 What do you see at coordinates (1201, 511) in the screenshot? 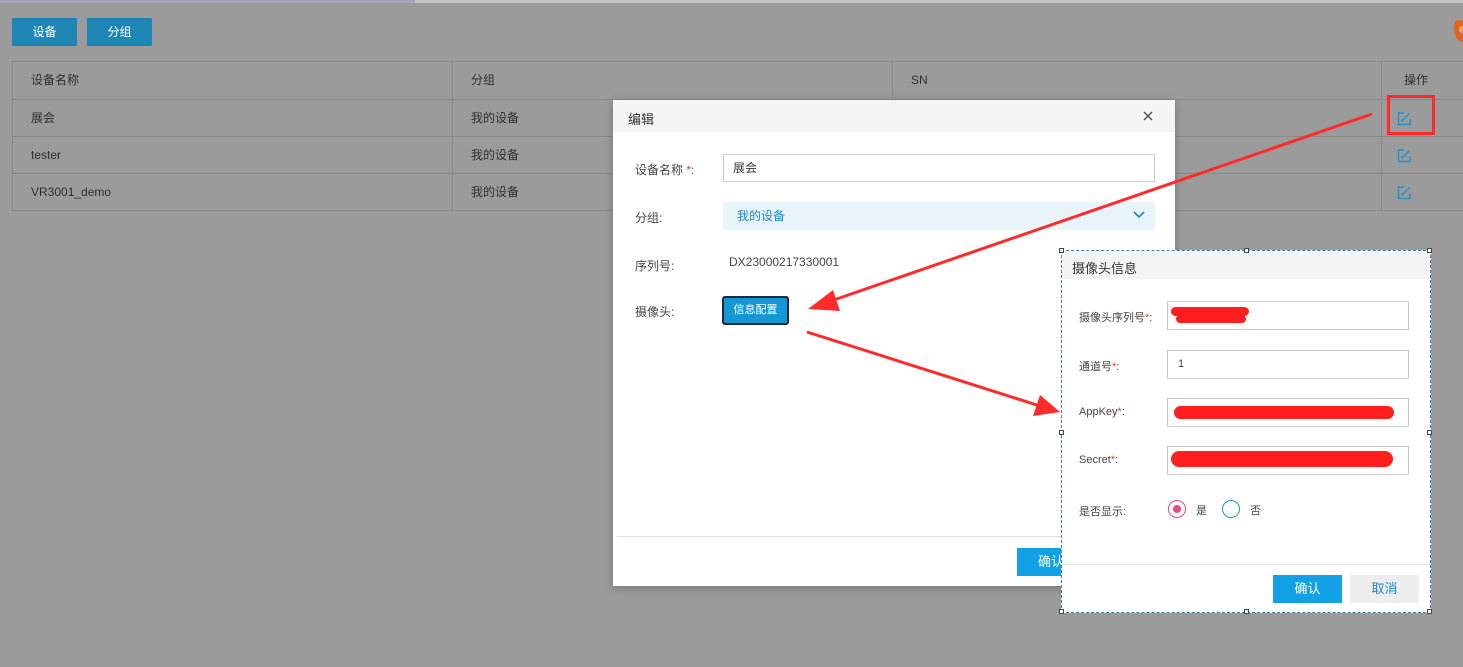
I see `radio-yes-label: 是` at bounding box center [1201, 511].